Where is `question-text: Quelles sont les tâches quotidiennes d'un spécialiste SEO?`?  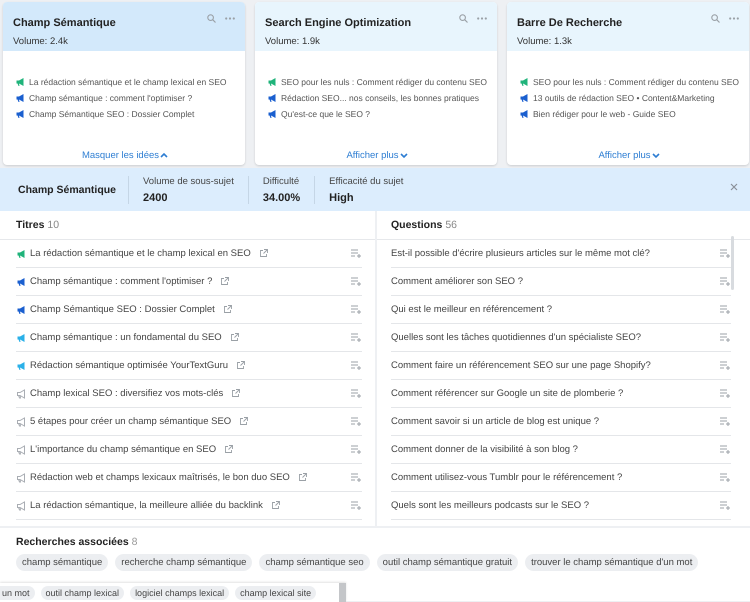
question-text: Quelles sont les tâches quotidiennes d'un spécialiste SEO? is located at coordinates (516, 337).